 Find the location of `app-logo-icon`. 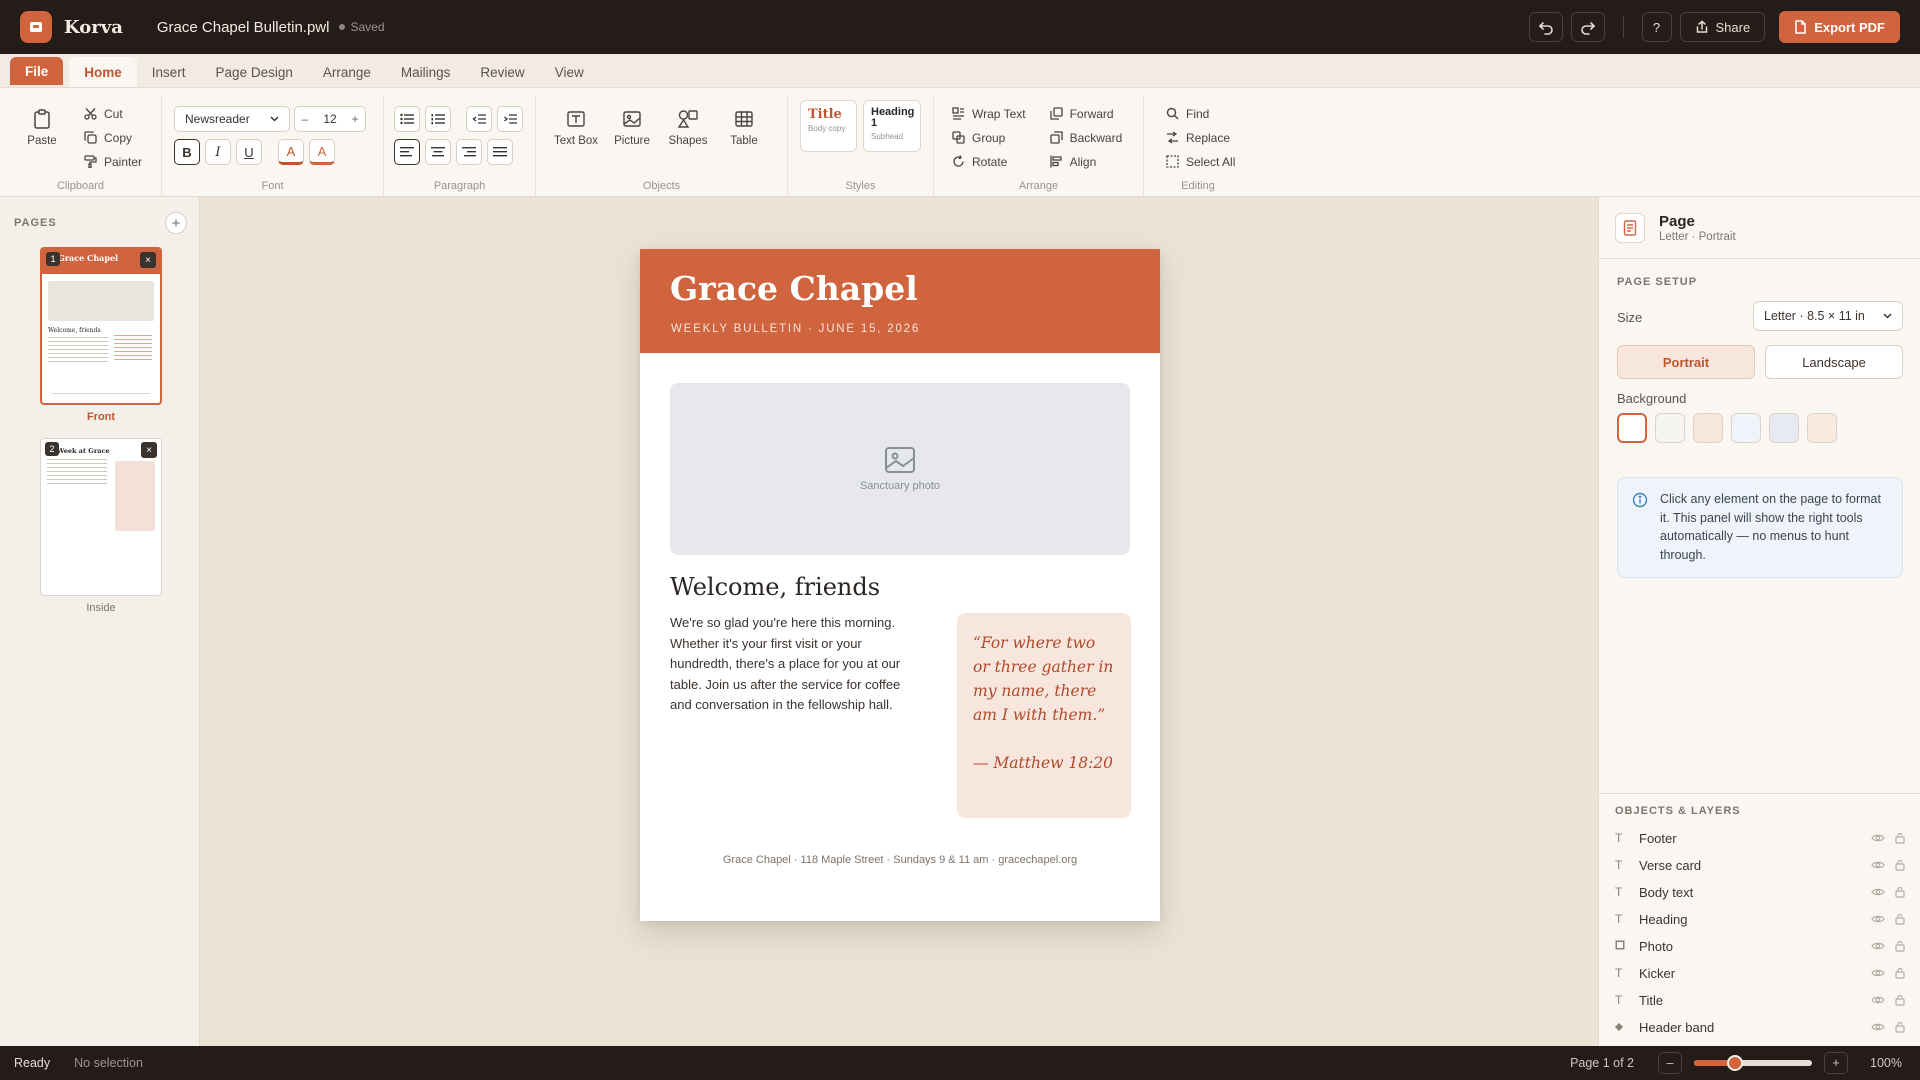

app-logo-icon is located at coordinates (36, 27).